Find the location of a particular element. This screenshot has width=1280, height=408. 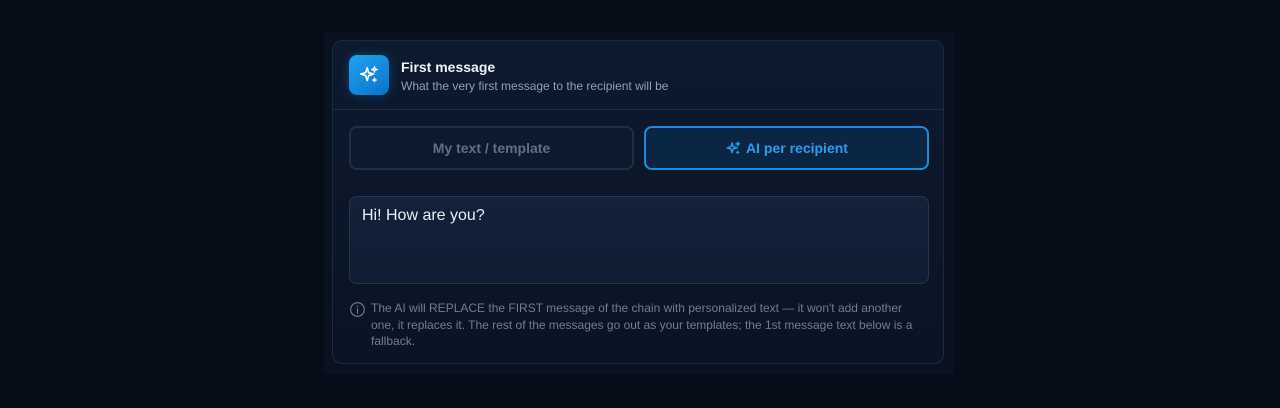

info-circle-icon is located at coordinates (357, 309).